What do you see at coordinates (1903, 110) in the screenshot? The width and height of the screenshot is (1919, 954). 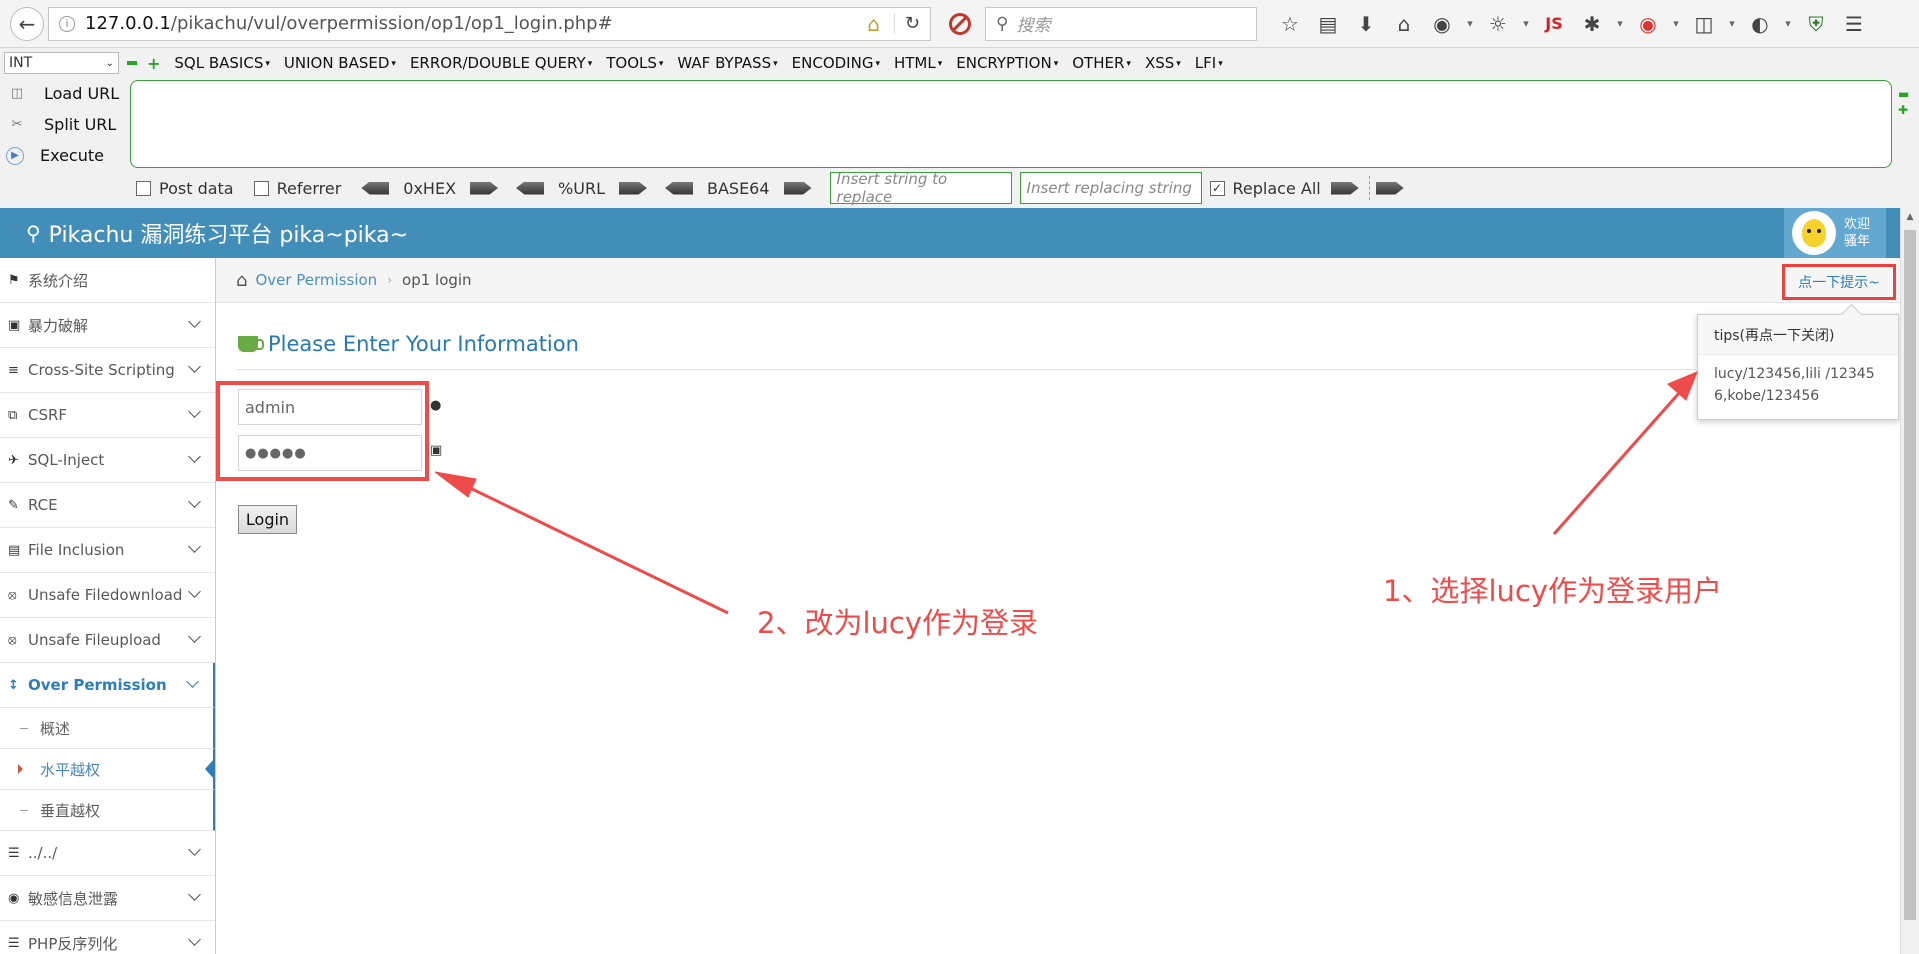 I see `plus-icon: ✚` at bounding box center [1903, 110].